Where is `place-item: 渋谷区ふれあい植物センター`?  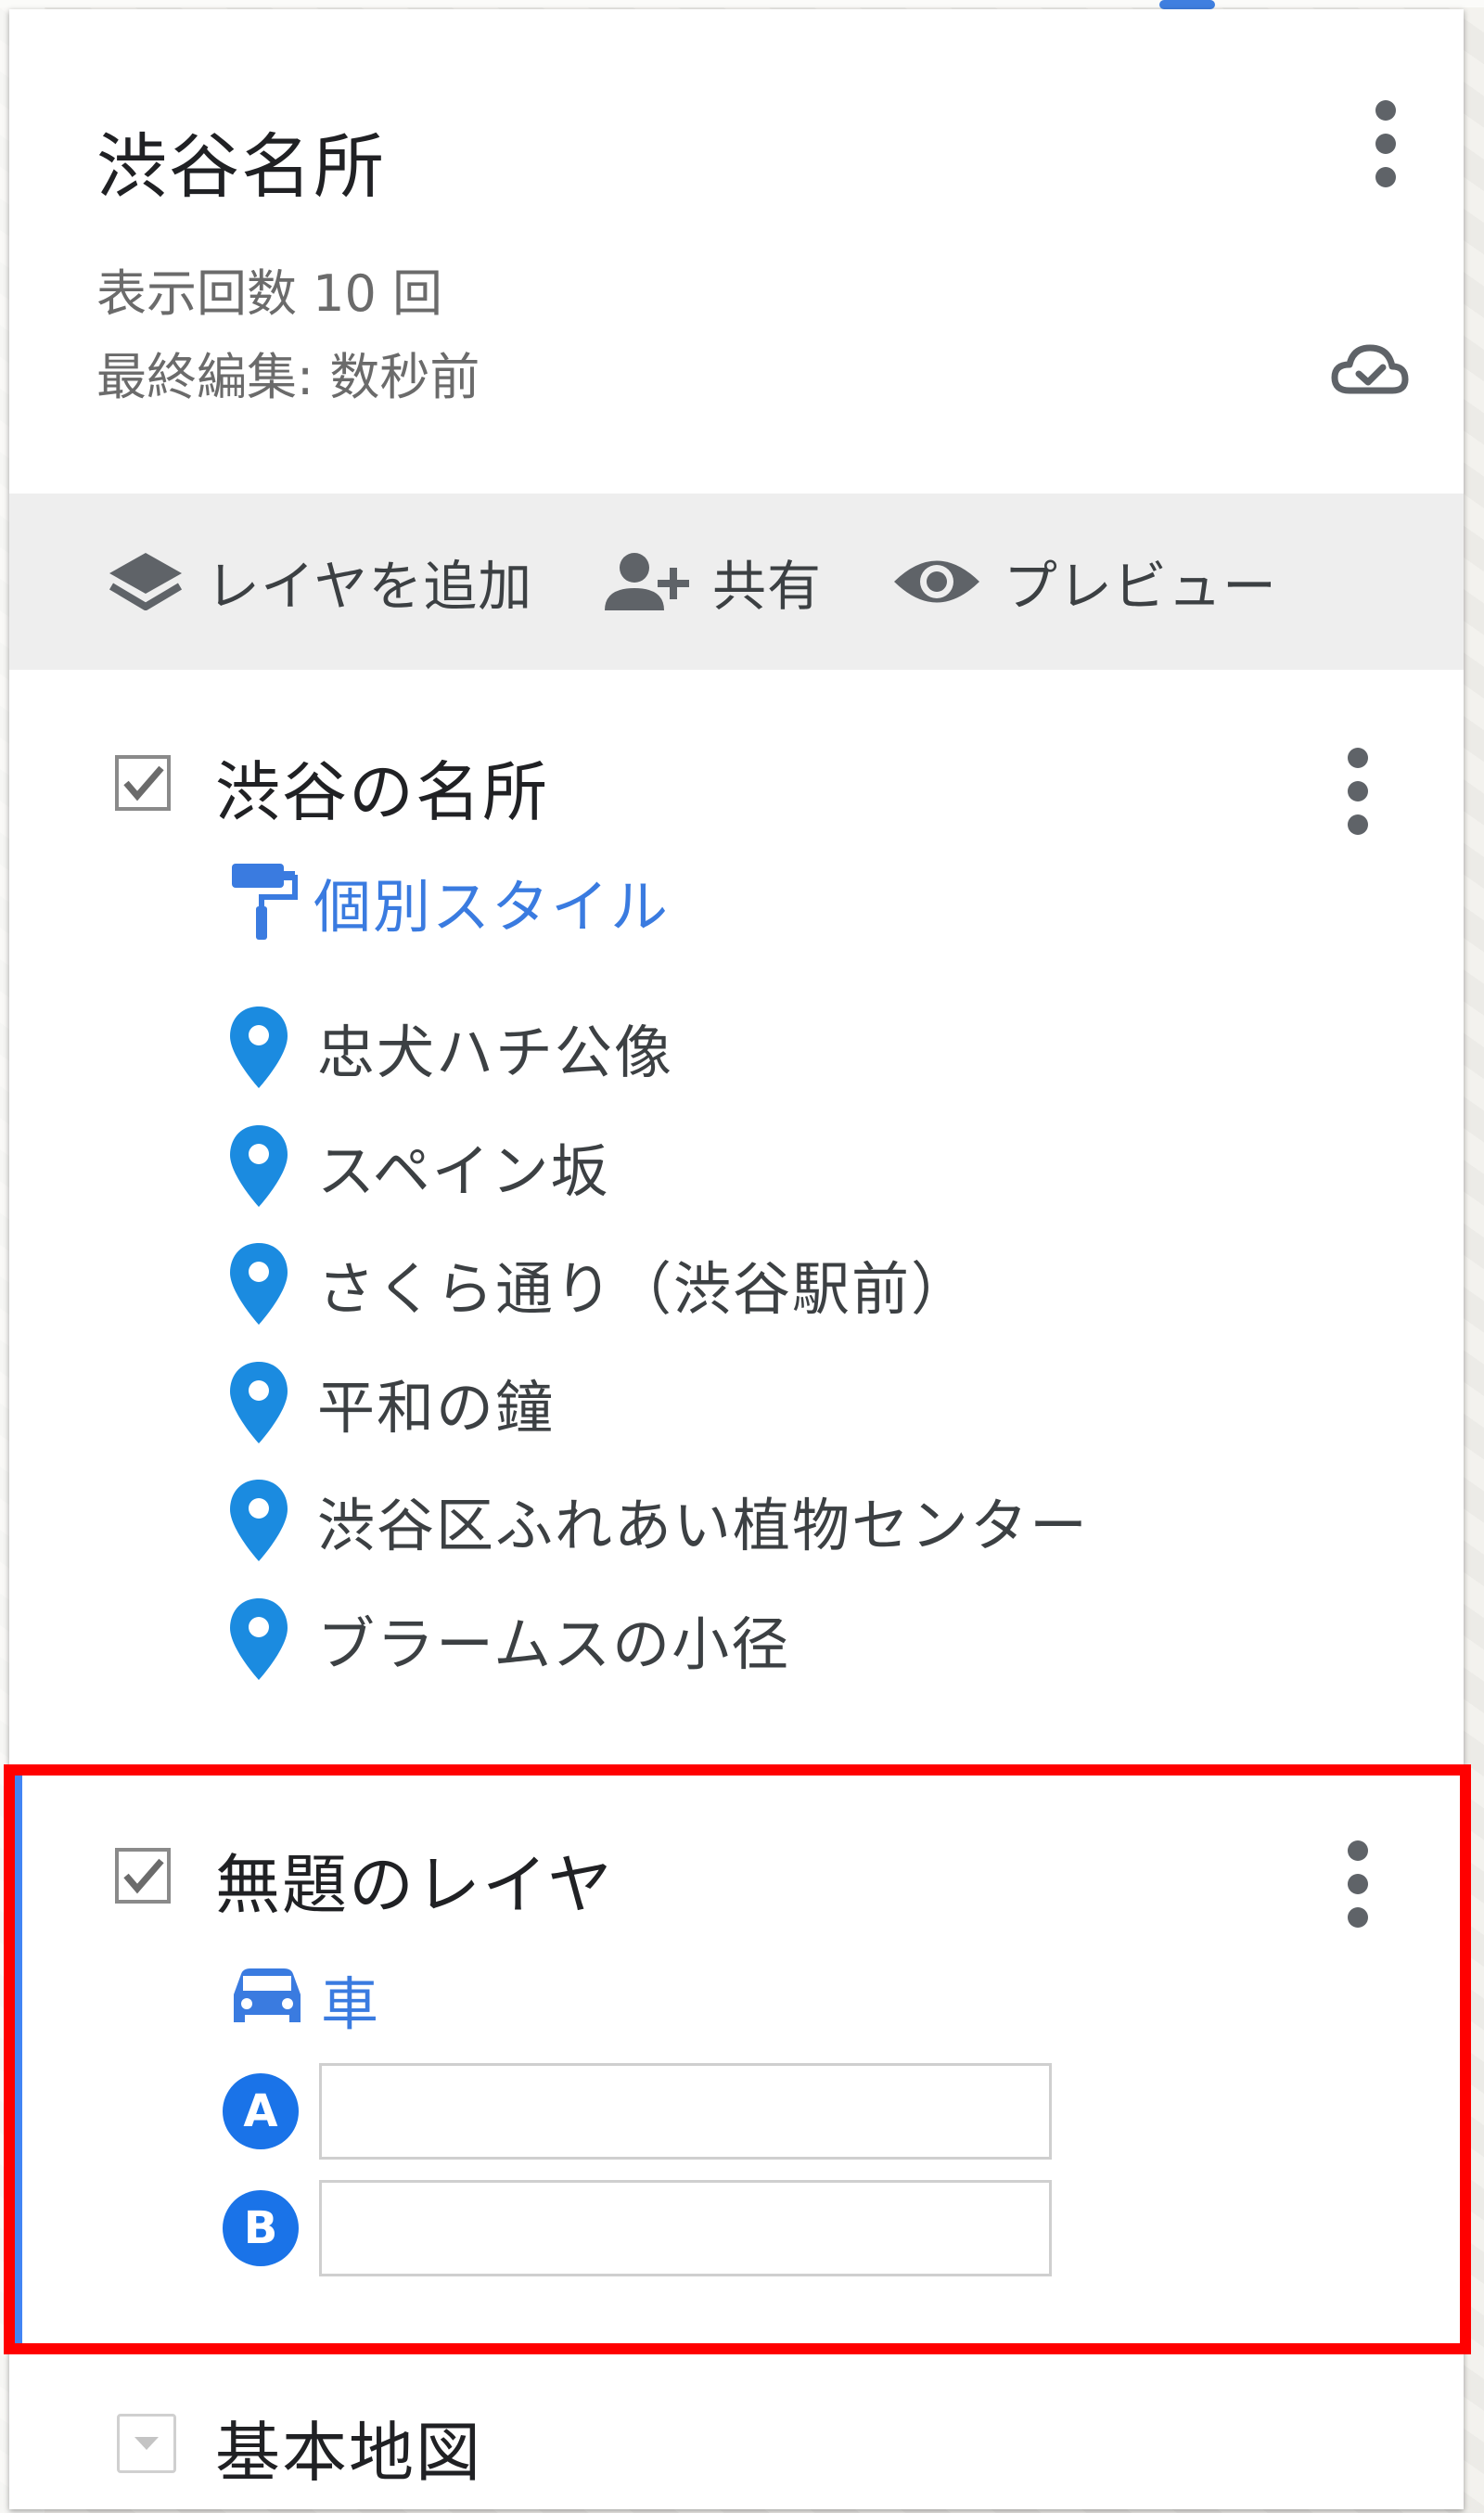 place-item: 渋谷区ふれあい植物センター is located at coordinates (657, 1520).